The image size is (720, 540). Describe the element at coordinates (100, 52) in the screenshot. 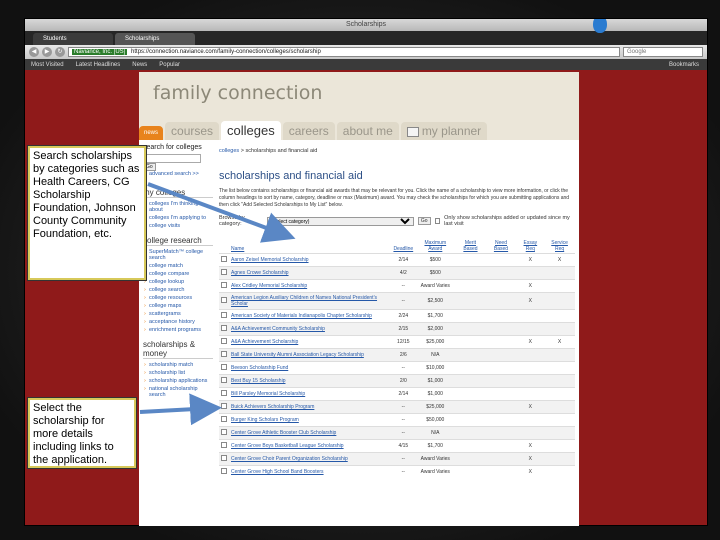

I see `site-identity-badge: Naviance, Inc. [US]` at that location.